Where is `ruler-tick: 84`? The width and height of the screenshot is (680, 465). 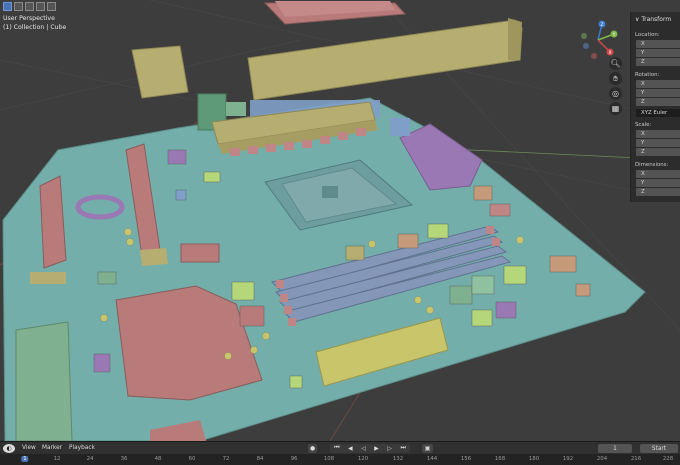
ruler-tick: 84 is located at coordinates (260, 459).